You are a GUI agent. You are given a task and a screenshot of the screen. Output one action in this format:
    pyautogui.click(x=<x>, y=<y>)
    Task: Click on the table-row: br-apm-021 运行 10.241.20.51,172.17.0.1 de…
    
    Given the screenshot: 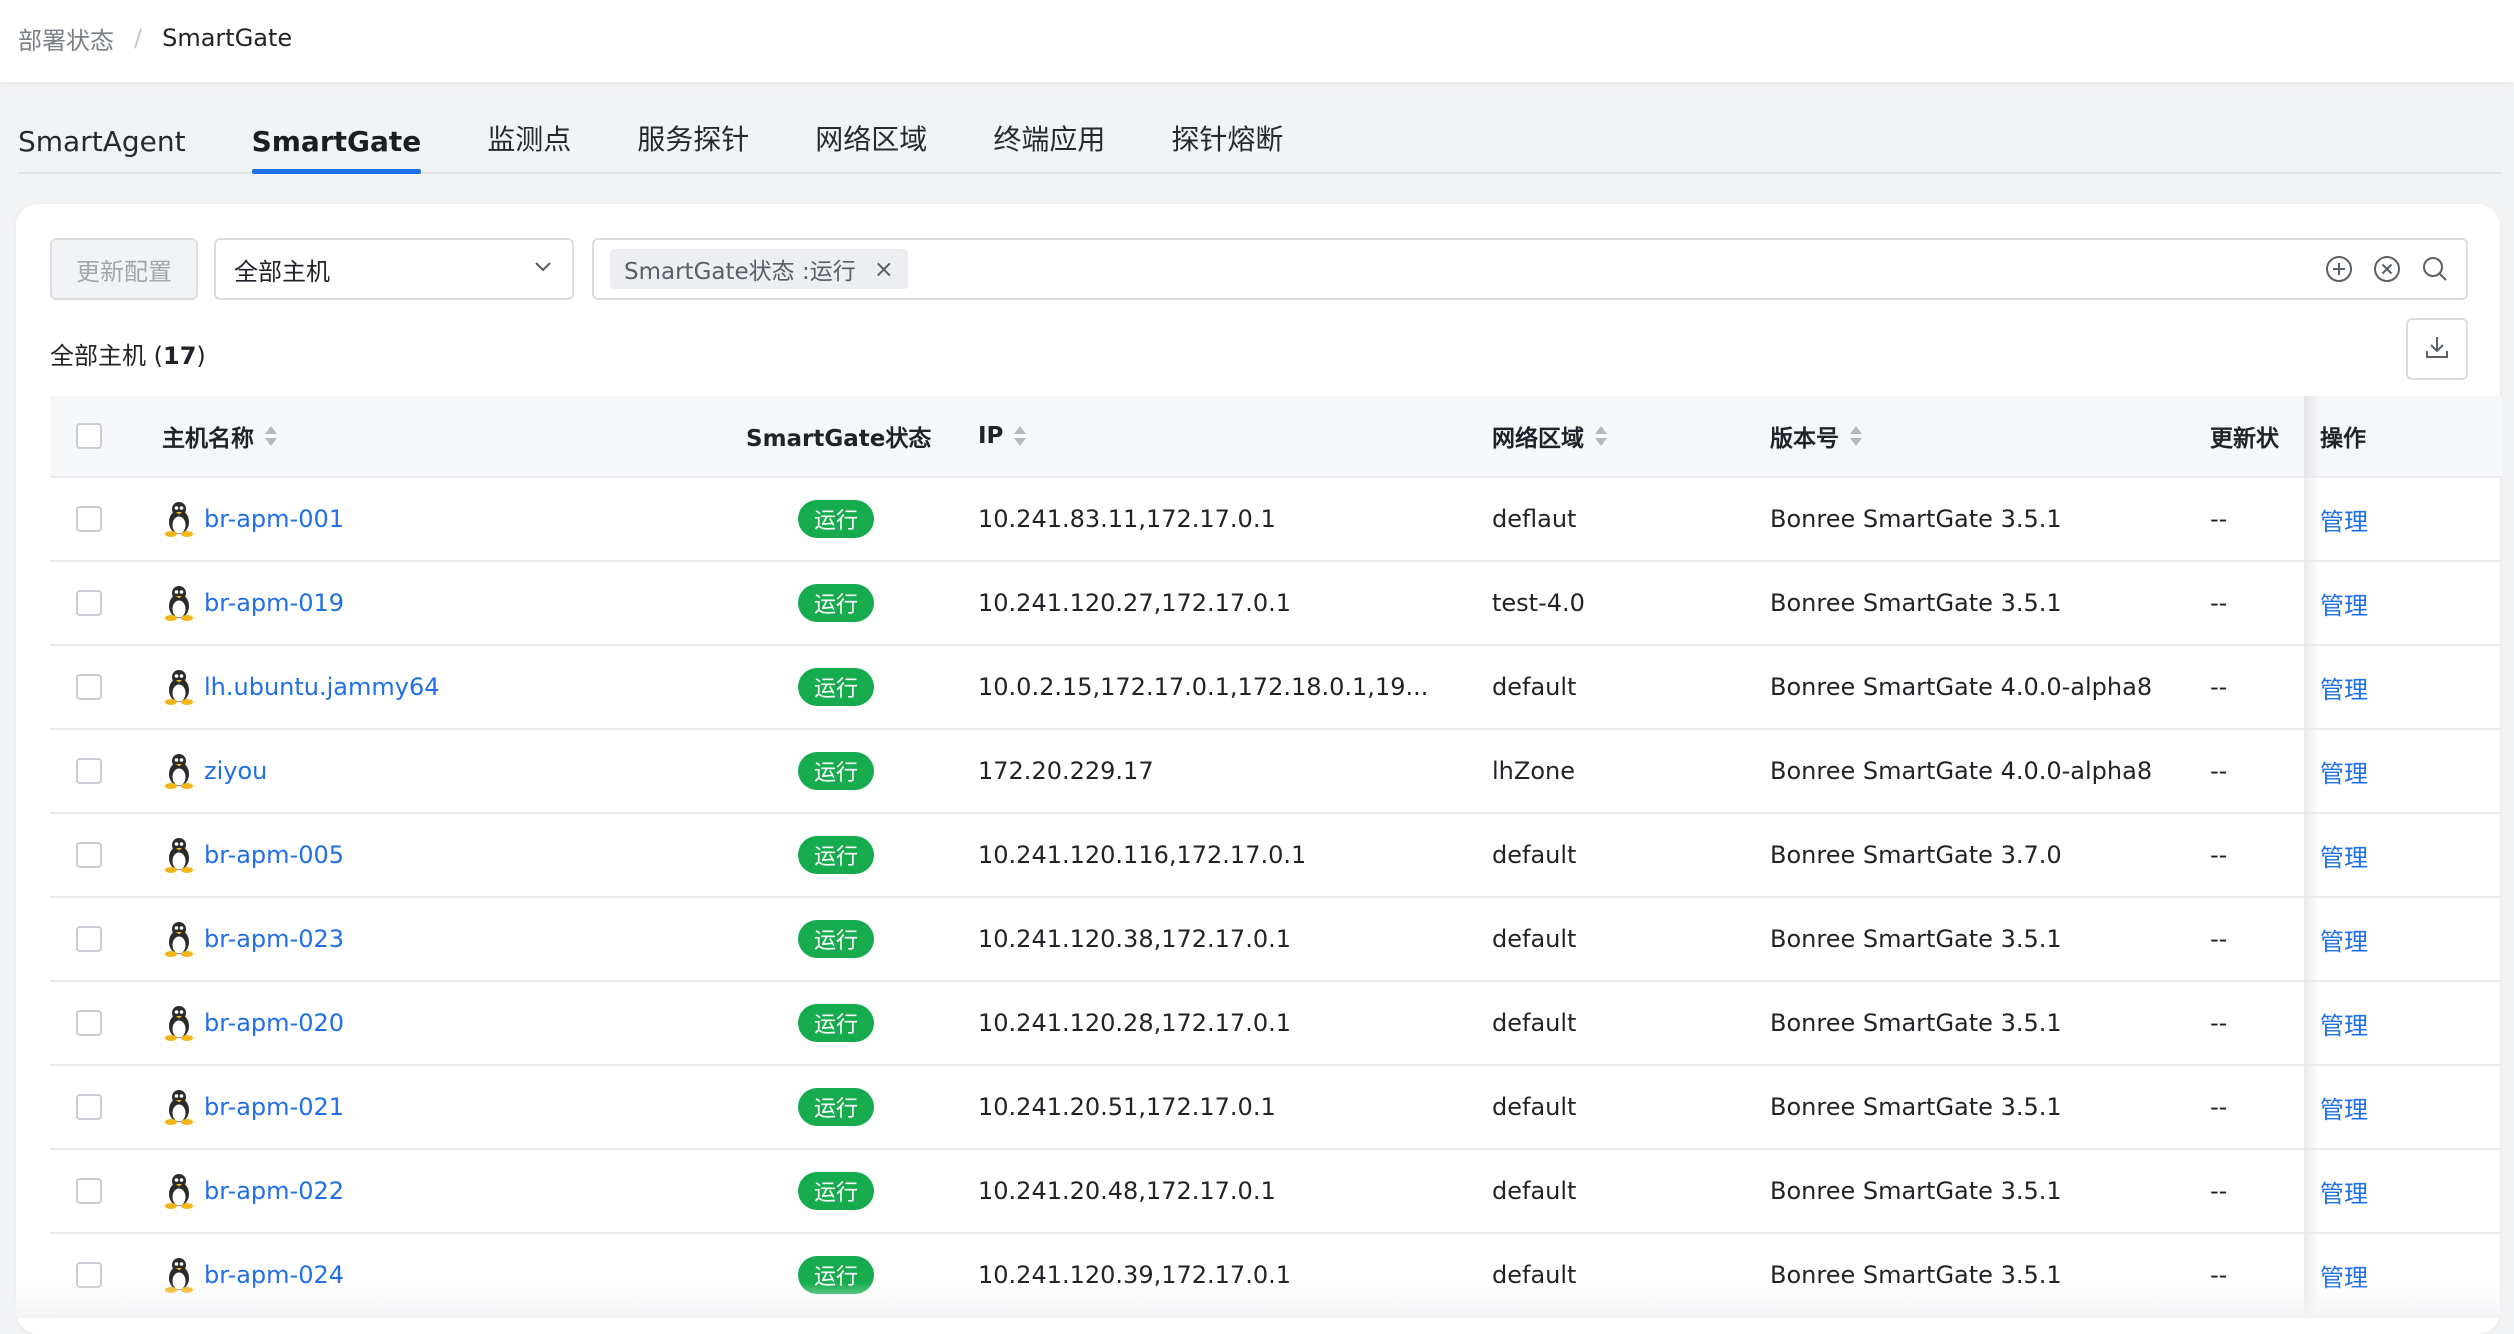 What is the action you would take?
    pyautogui.click(x=1276, y=1108)
    